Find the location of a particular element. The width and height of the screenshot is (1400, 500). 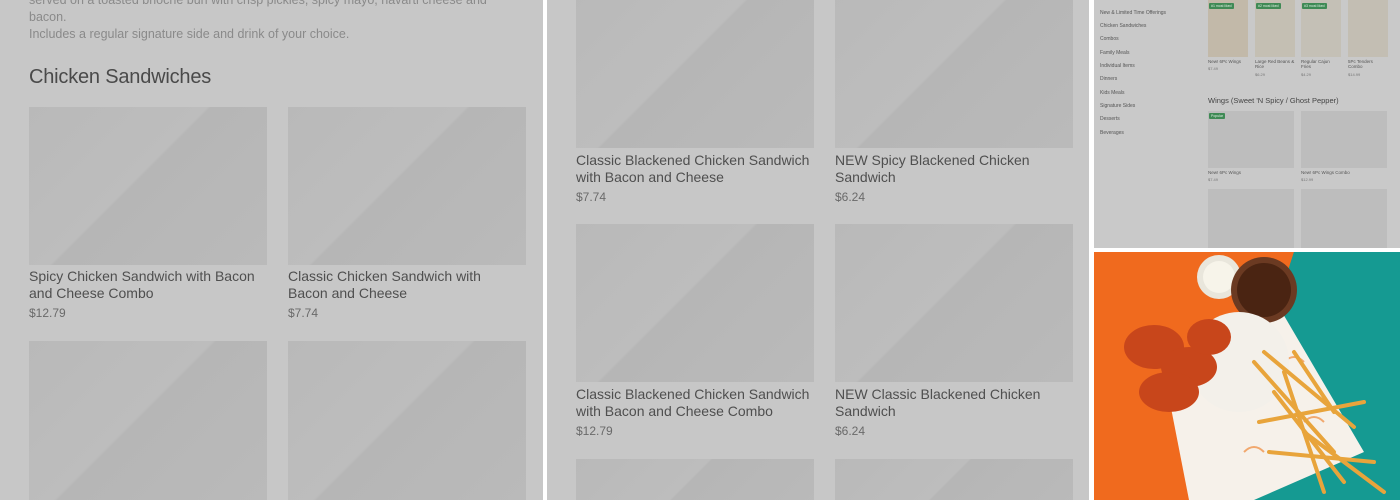

menu-item-name: New! 6Pc Wings Combo is located at coordinates (1325, 172).